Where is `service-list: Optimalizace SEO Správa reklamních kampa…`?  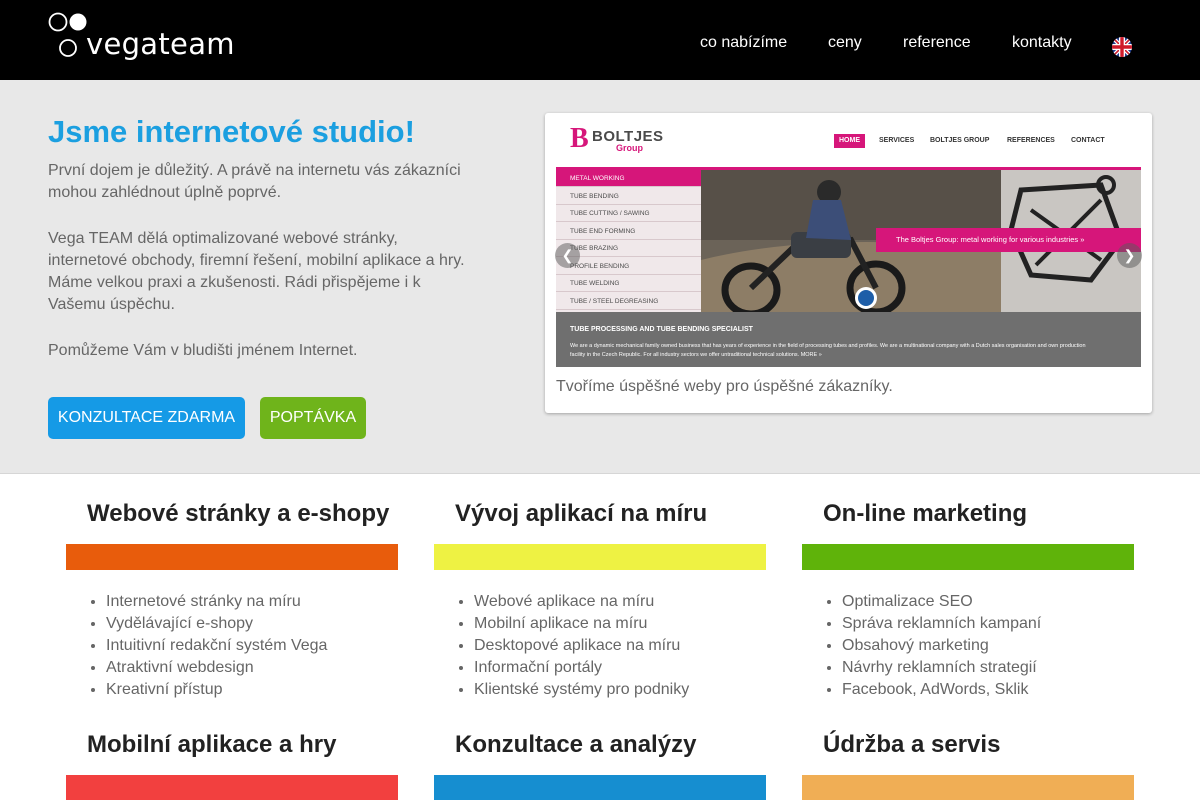 service-list: Optimalizace SEO Správa reklamních kampa… is located at coordinates (941, 646).